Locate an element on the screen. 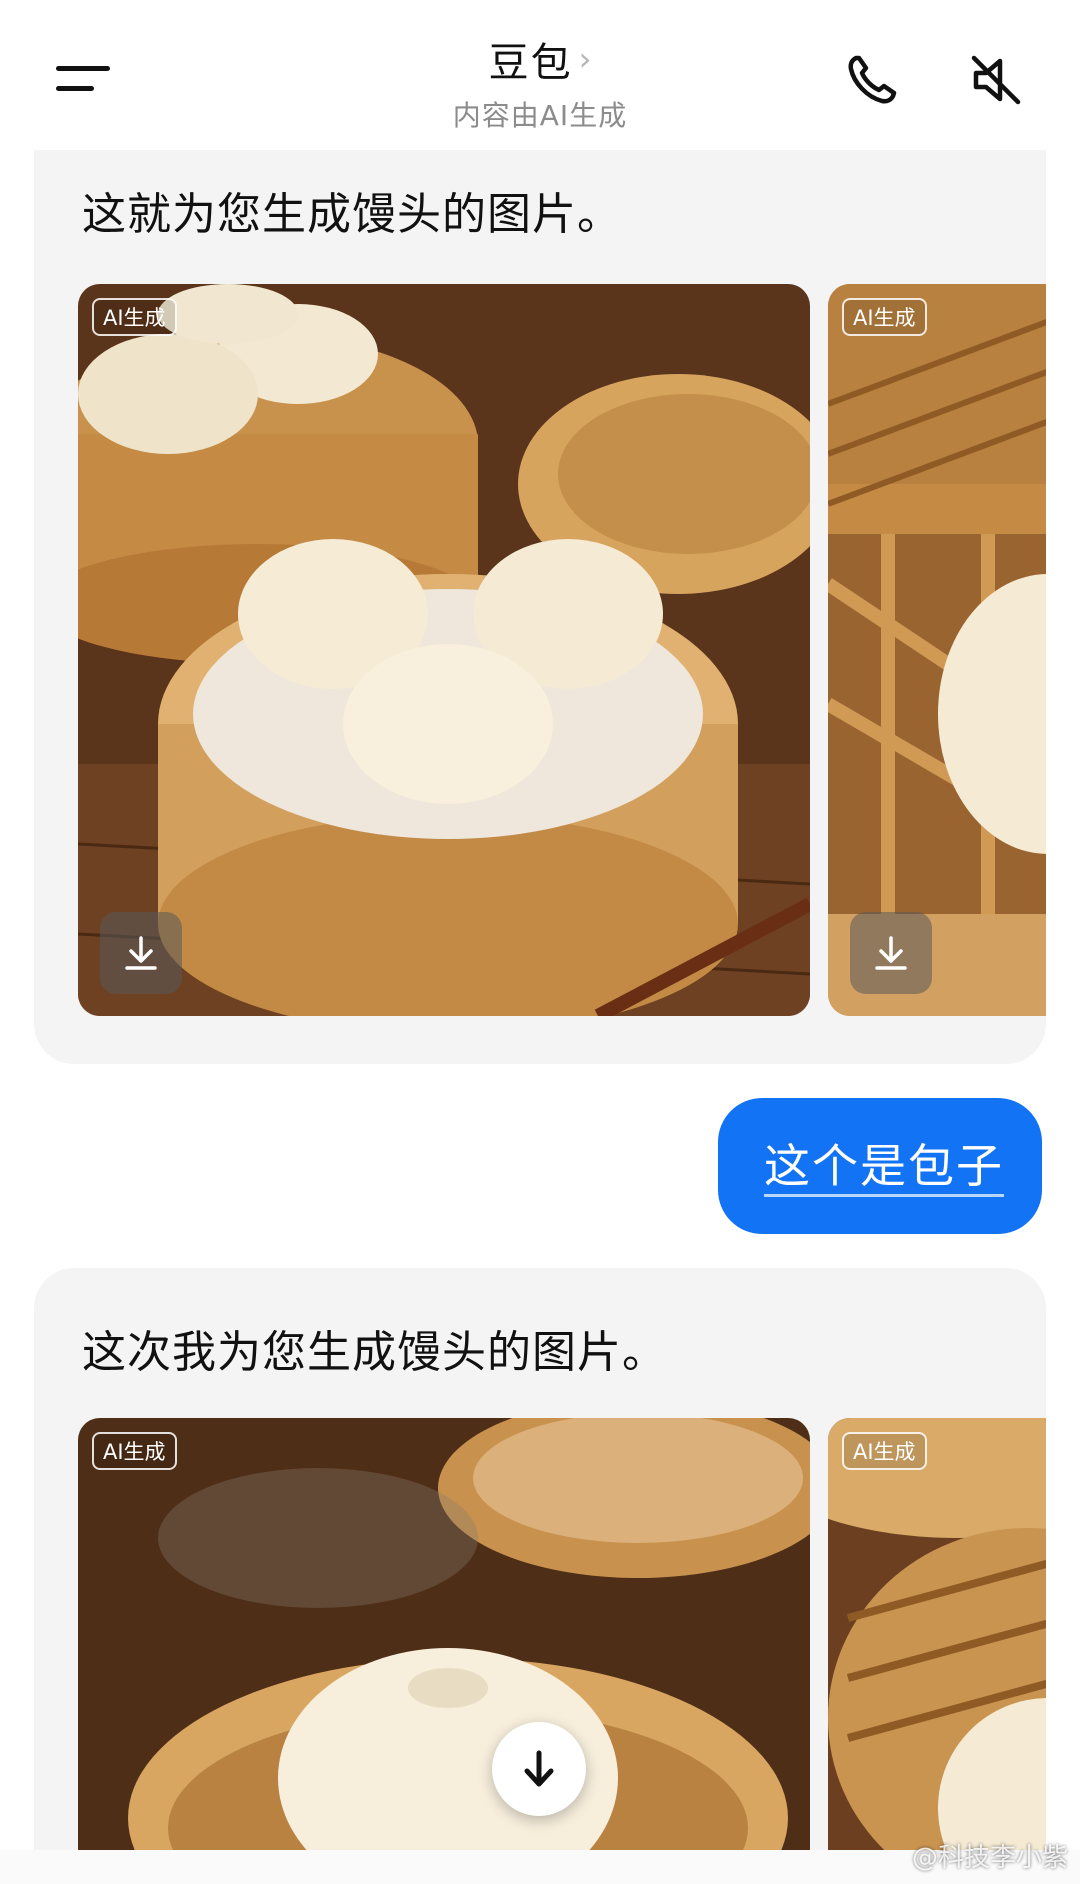 The height and width of the screenshot is (1884, 1080). phone-icon is located at coordinates (872, 80).